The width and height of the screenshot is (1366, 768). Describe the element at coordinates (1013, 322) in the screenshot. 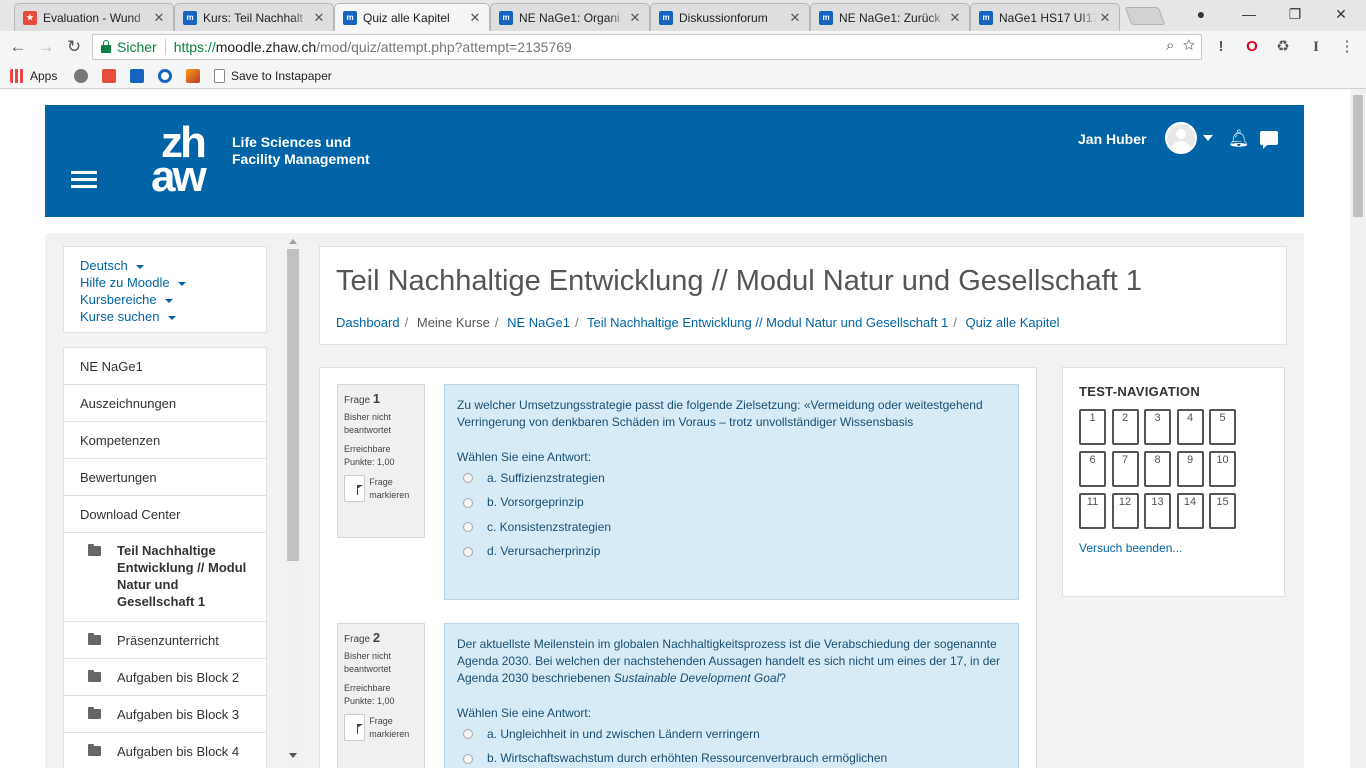

I see `breadcrumb-quiz: Quiz alle Kapitel` at that location.